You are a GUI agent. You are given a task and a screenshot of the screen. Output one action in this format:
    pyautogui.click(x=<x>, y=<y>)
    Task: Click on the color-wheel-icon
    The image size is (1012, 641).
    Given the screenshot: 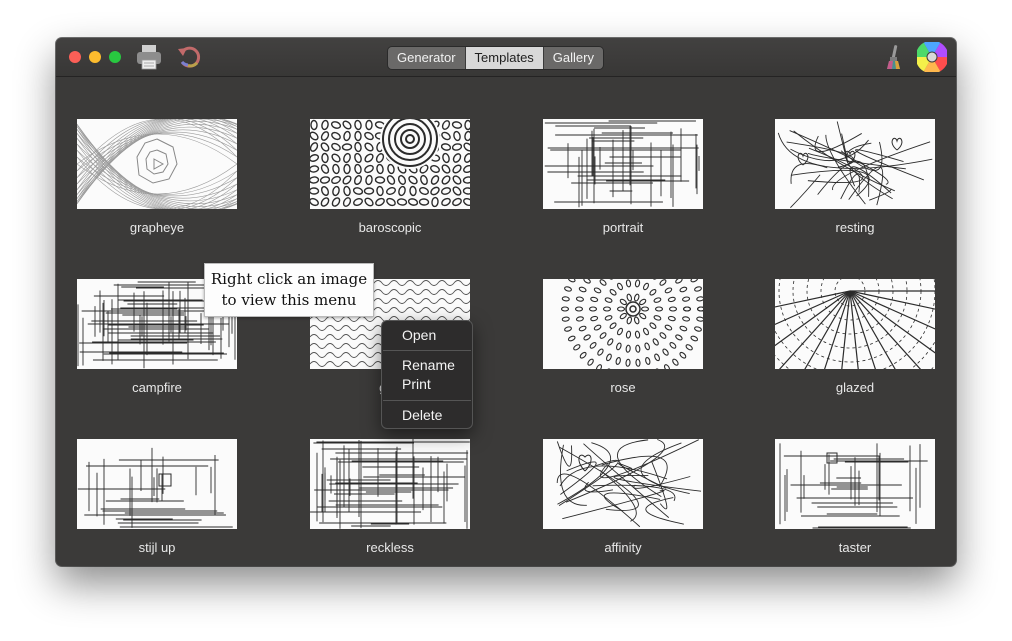 What is the action you would take?
    pyautogui.click(x=932, y=57)
    